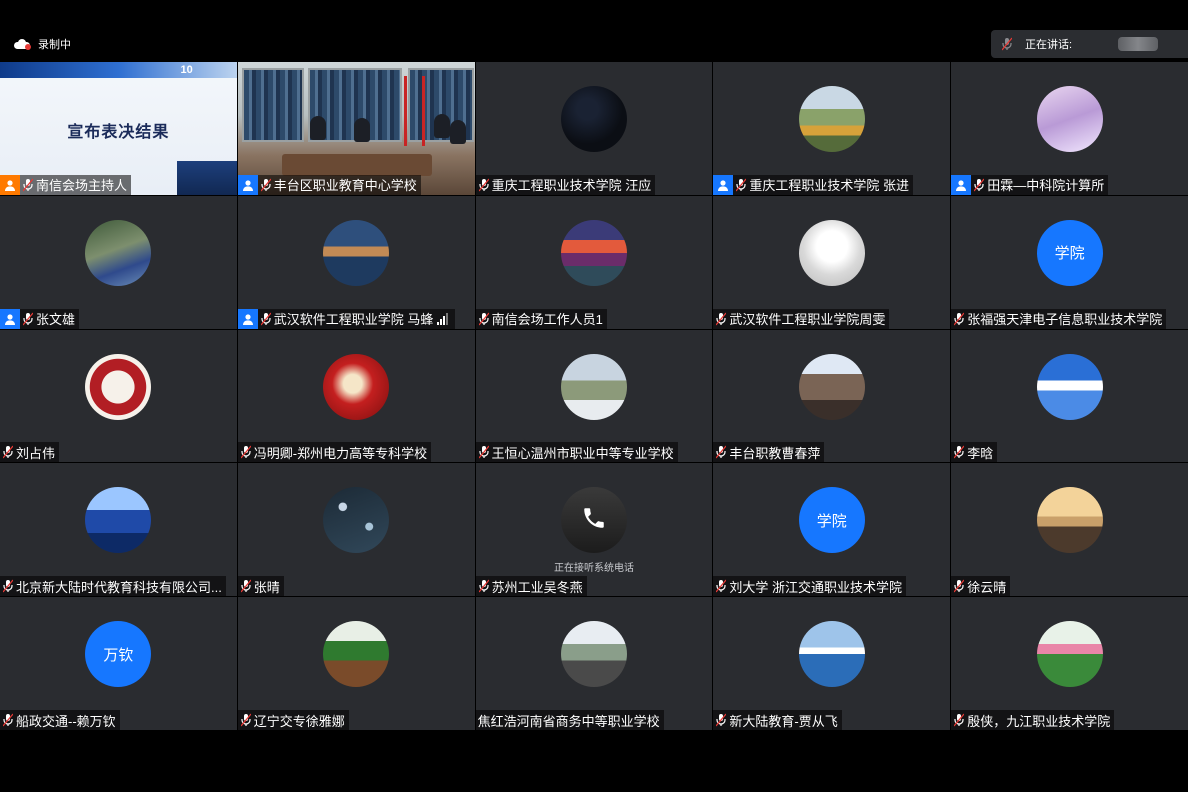  What do you see at coordinates (36, 453) in the screenshot?
I see `participant-name: 刘占伟` at bounding box center [36, 453].